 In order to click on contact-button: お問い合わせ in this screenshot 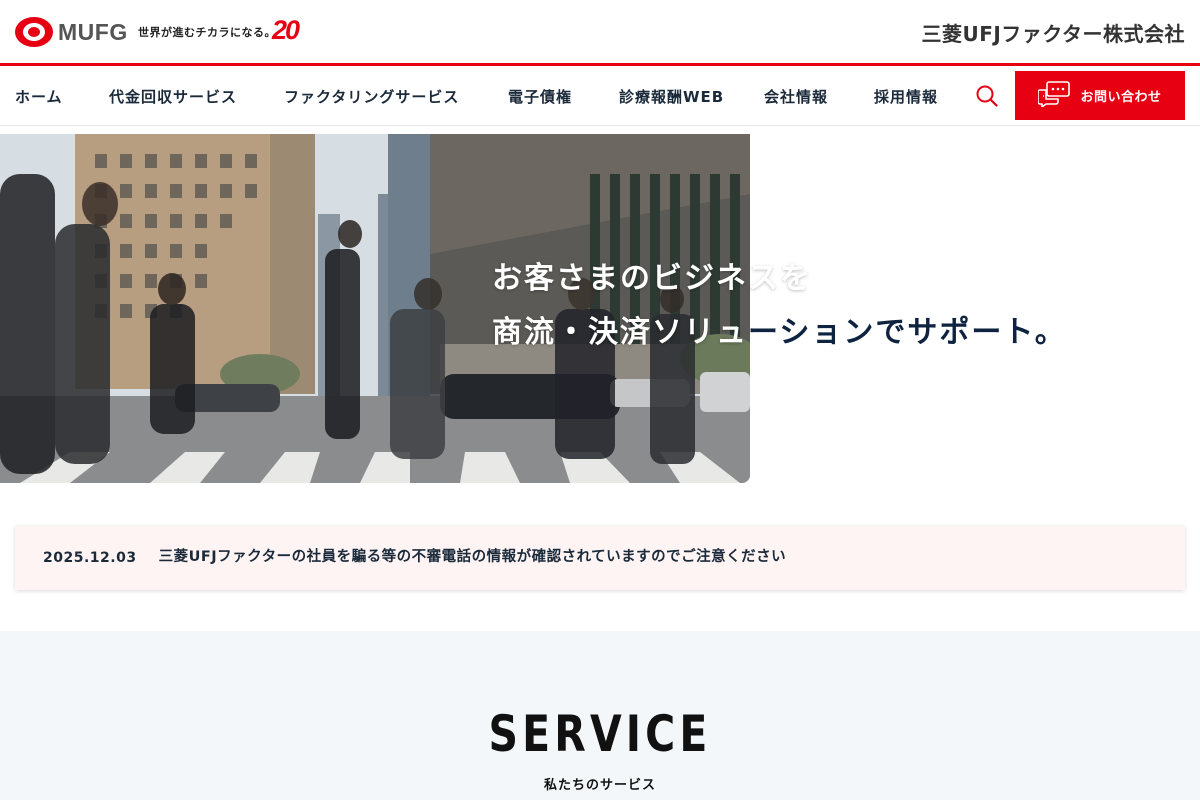, I will do `click(1100, 95)`.